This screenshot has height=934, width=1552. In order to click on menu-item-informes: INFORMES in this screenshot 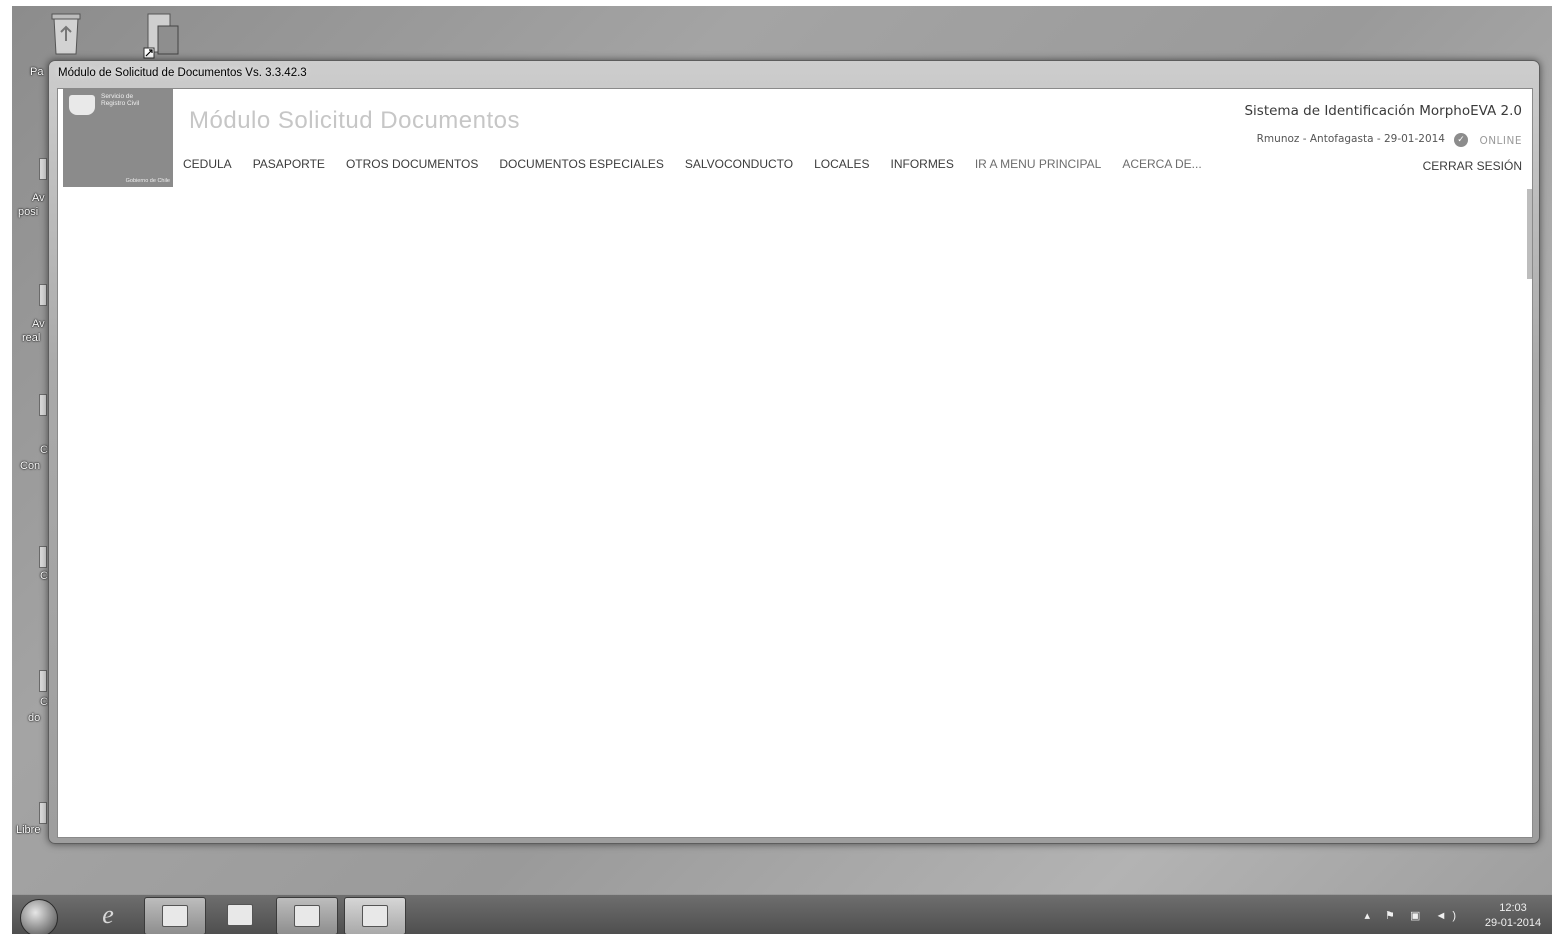, I will do `click(921, 166)`.